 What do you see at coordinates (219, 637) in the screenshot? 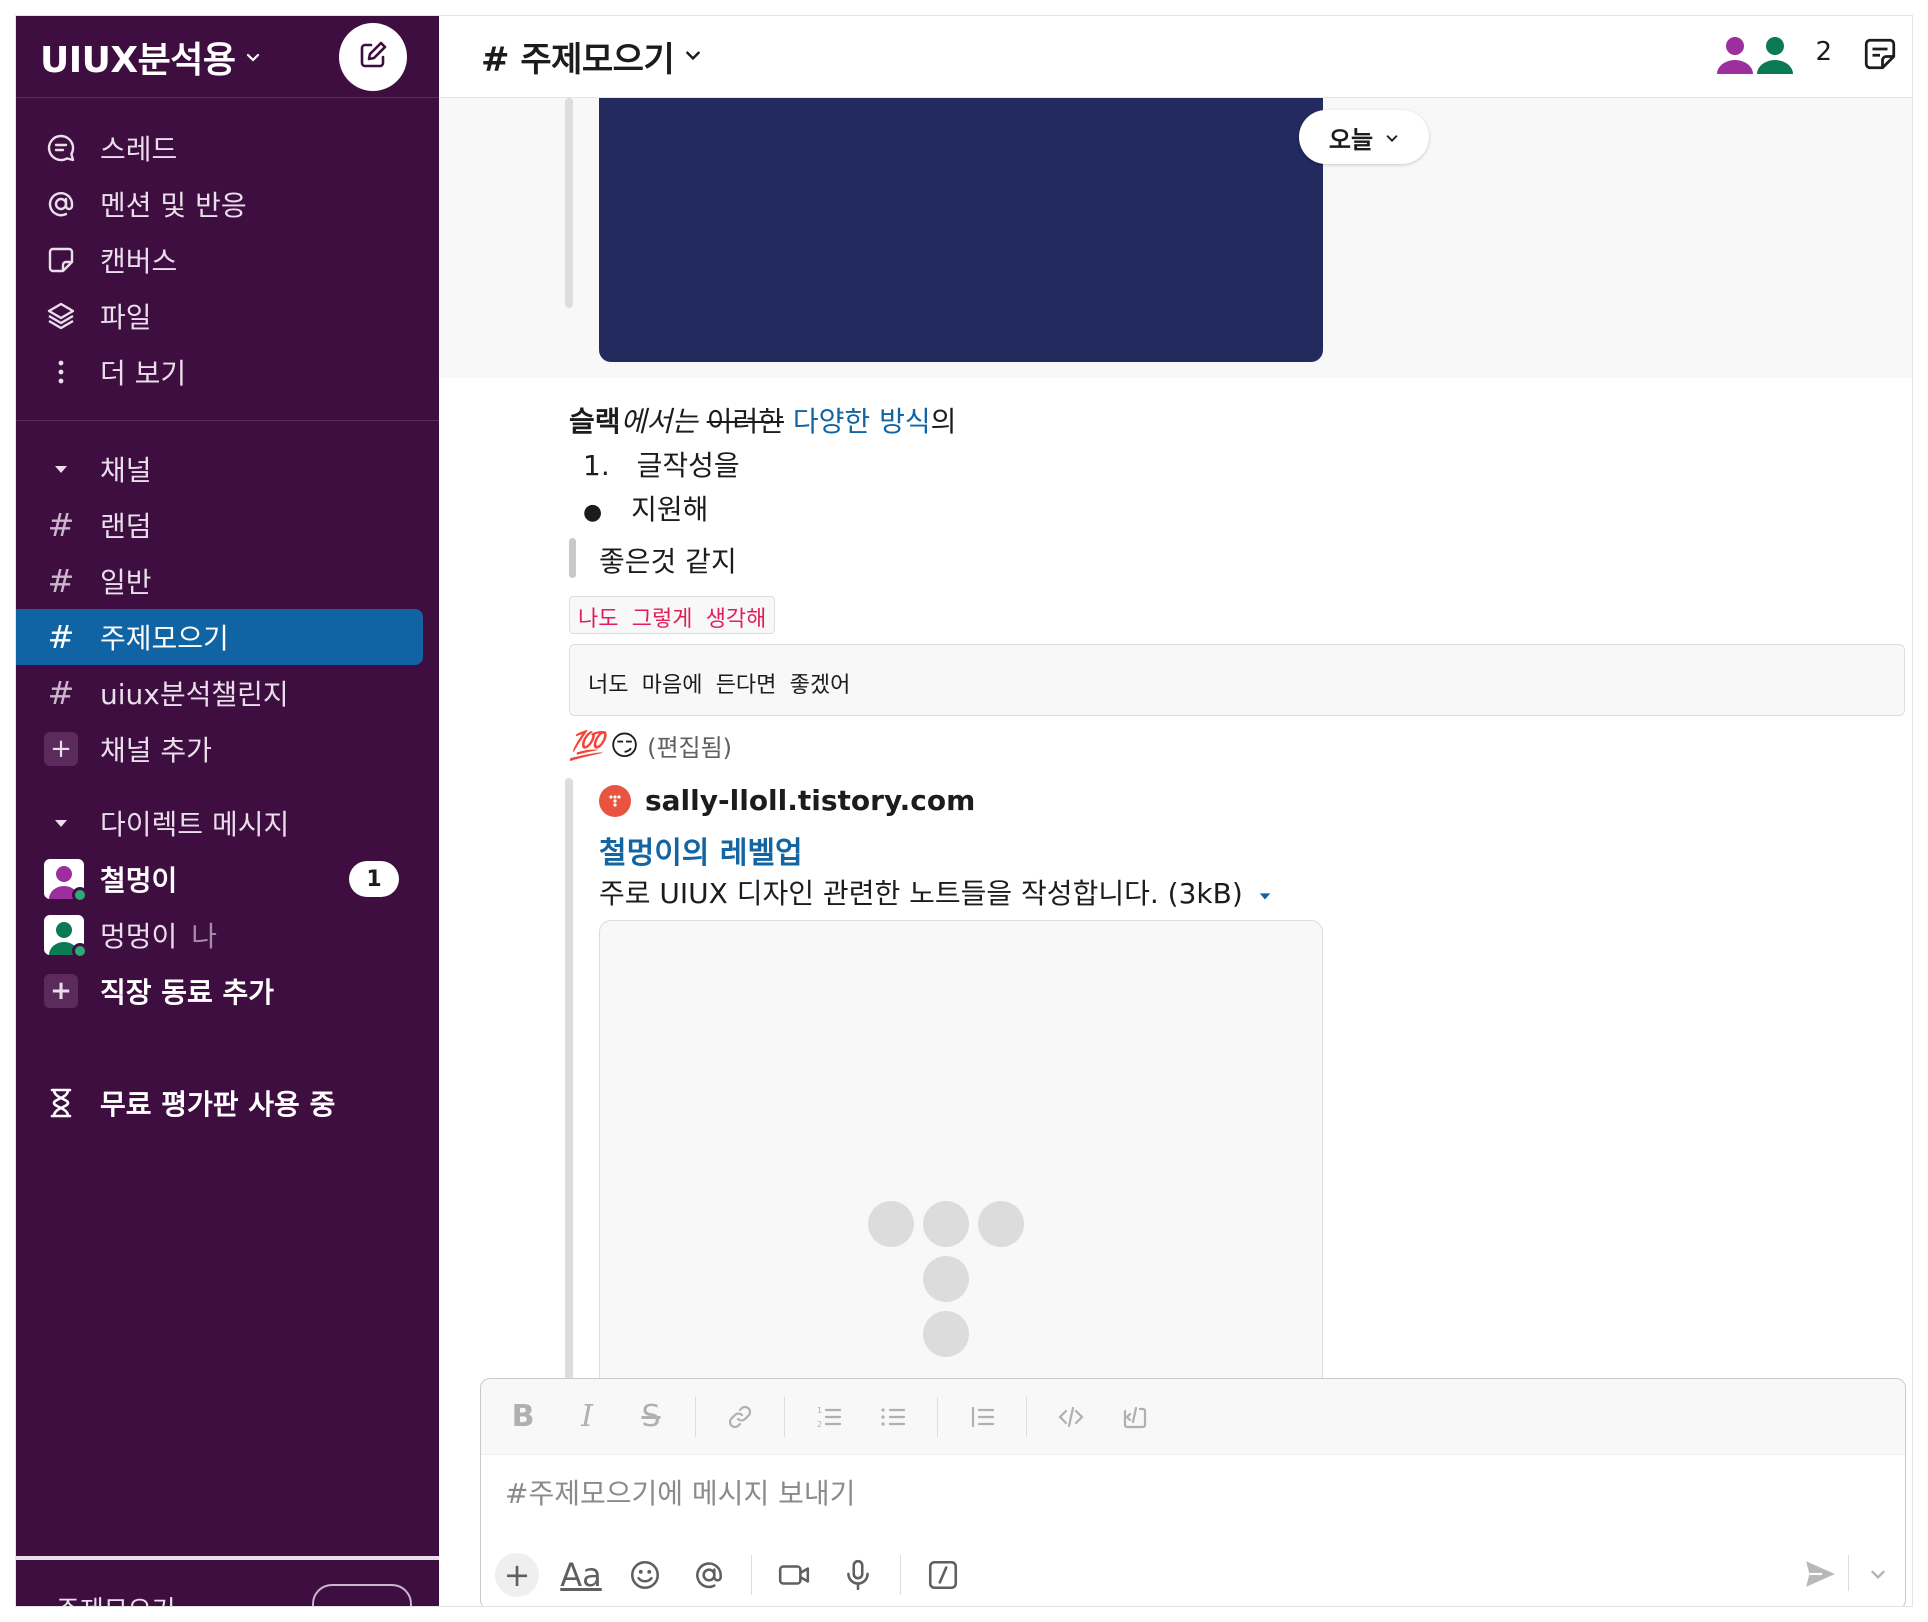
I see `sidebar-item-channel-topics: # 주제모으기` at bounding box center [219, 637].